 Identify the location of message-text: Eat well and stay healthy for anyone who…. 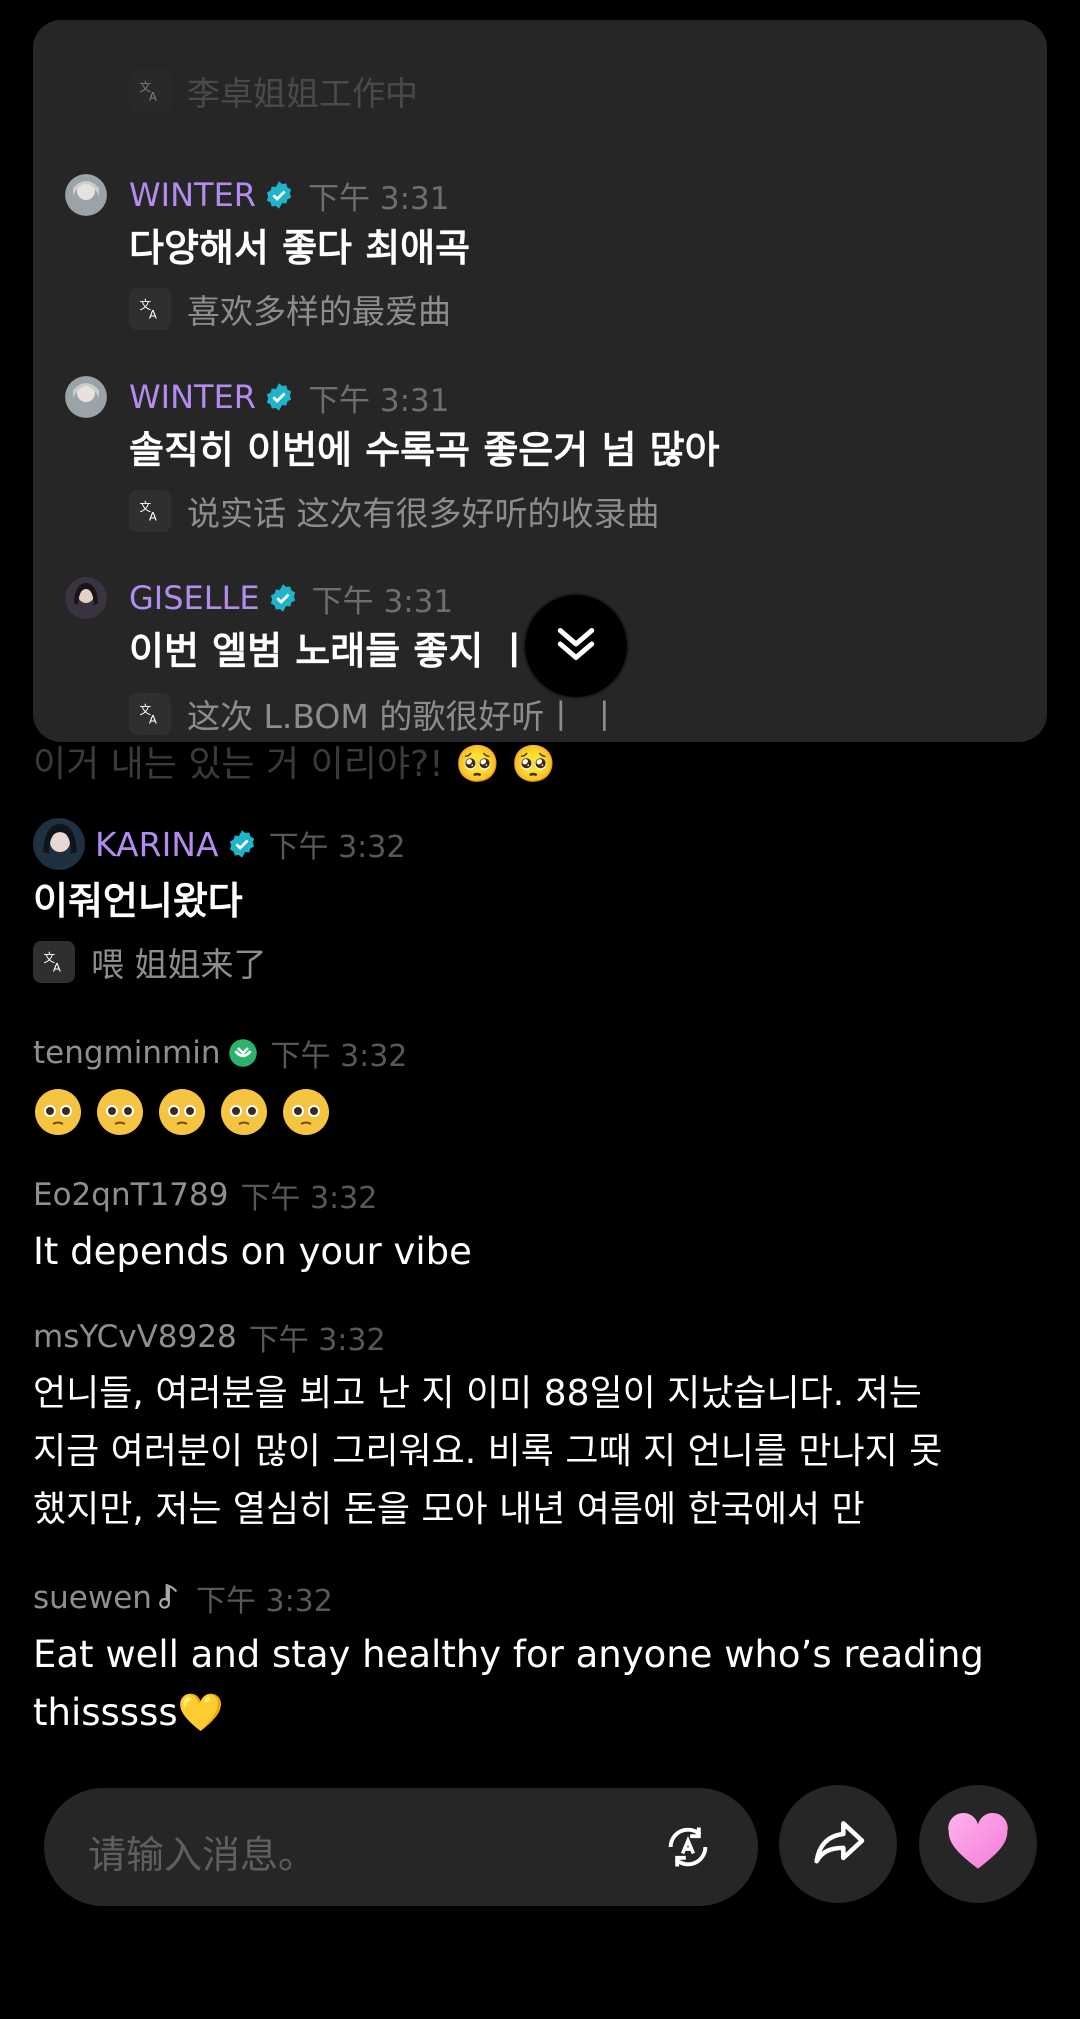
(508, 1683).